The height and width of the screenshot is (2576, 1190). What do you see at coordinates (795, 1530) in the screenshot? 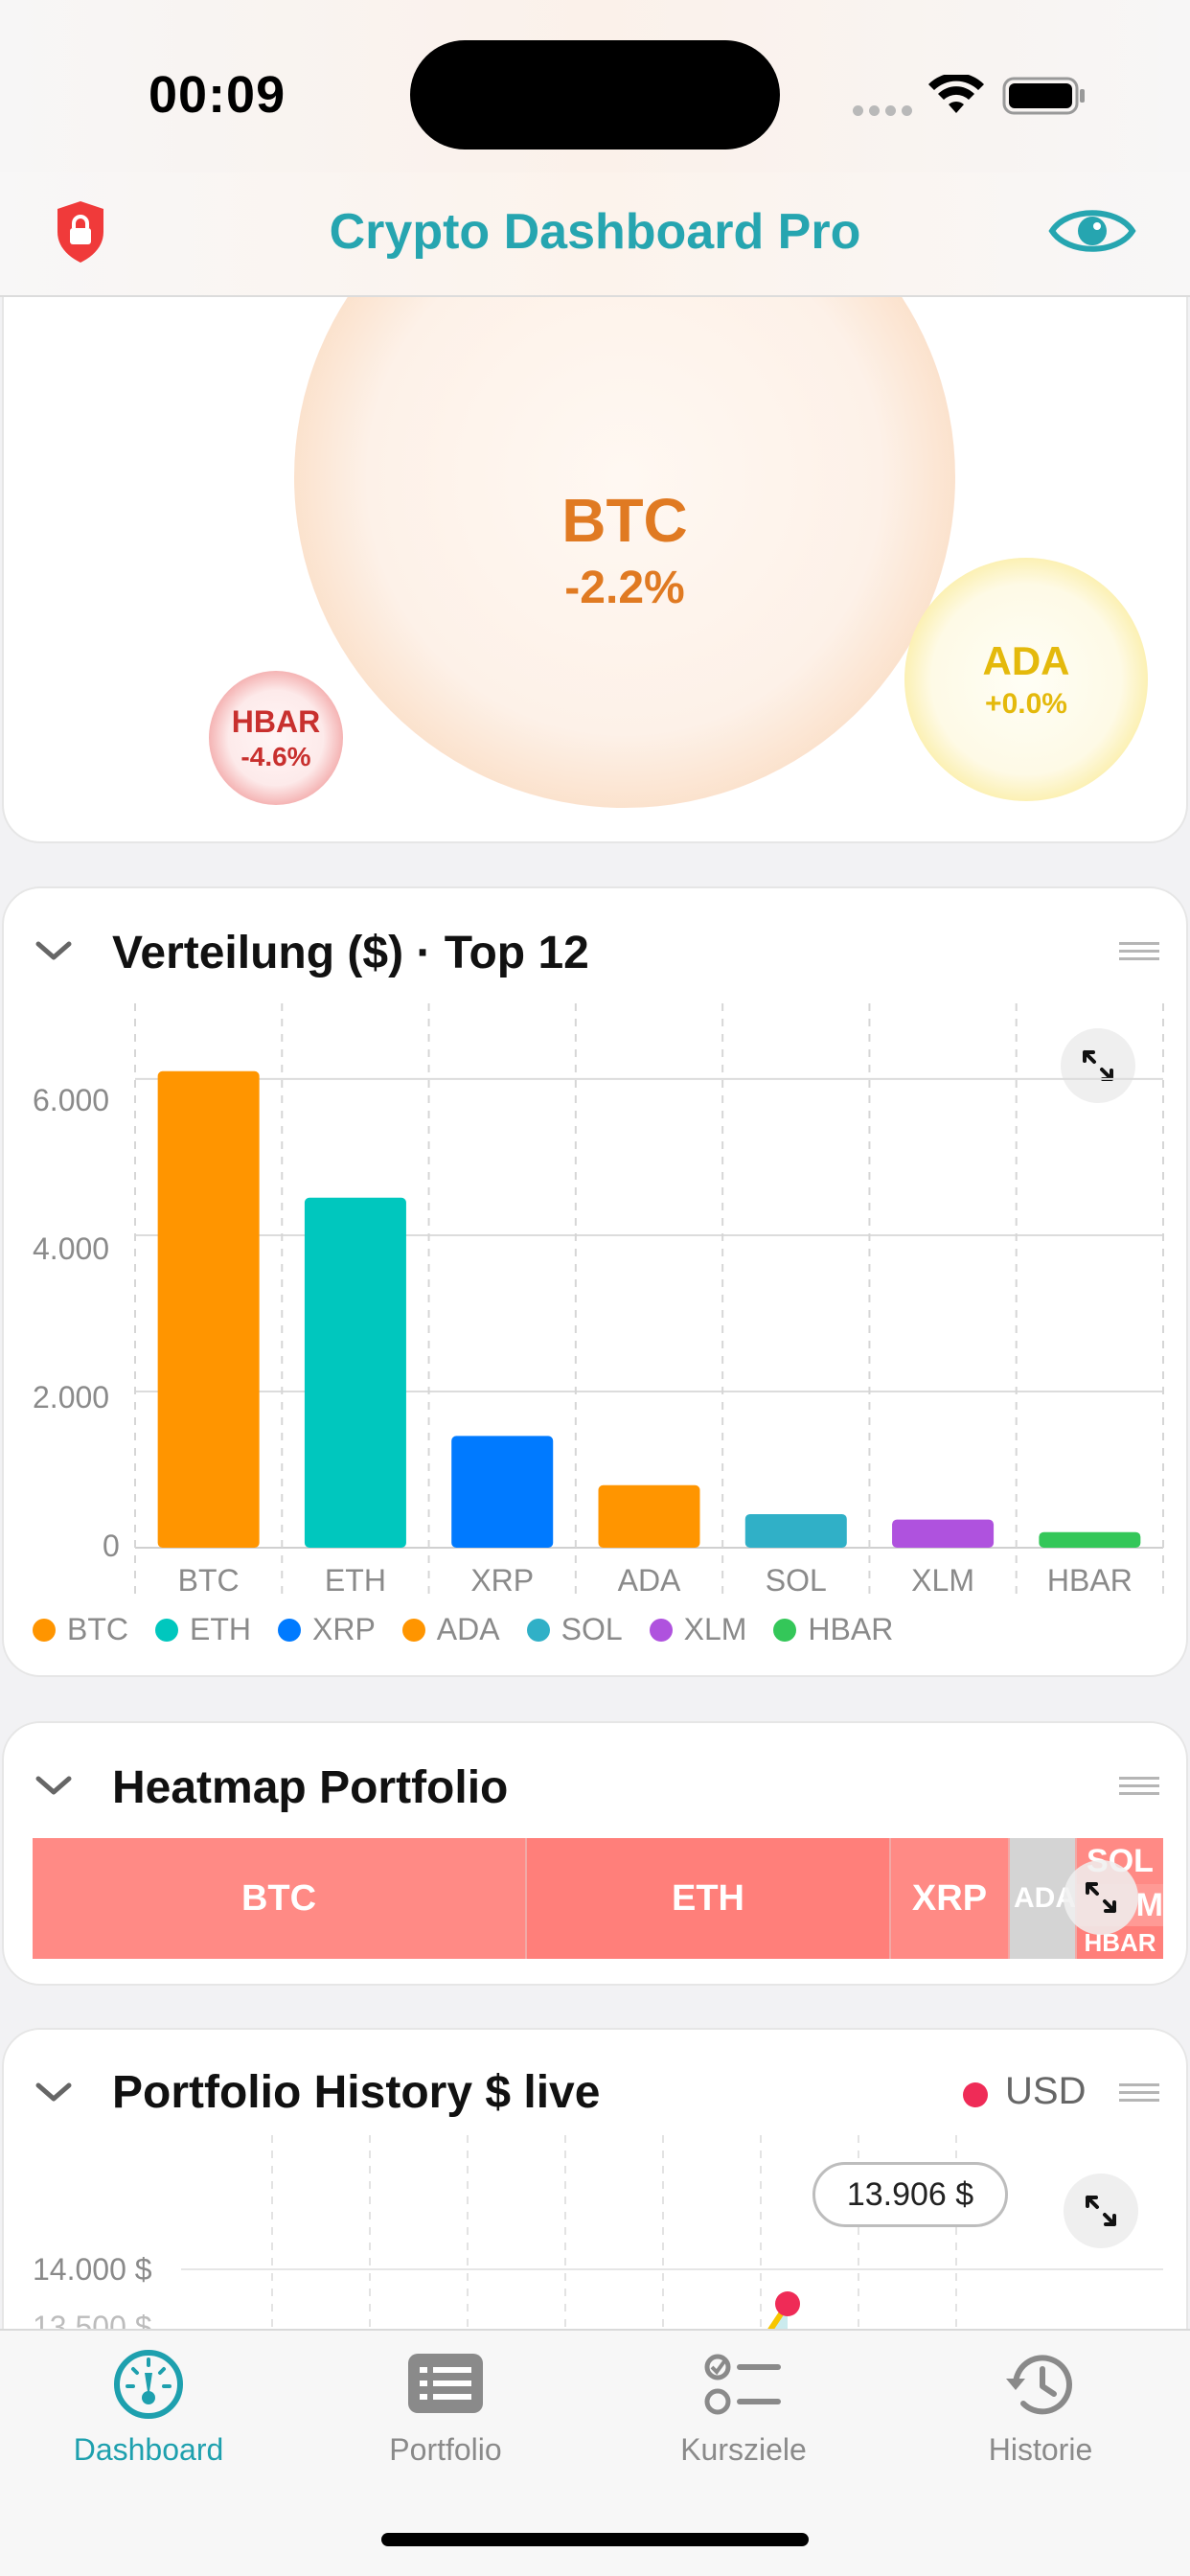
I see `bar-sol` at bounding box center [795, 1530].